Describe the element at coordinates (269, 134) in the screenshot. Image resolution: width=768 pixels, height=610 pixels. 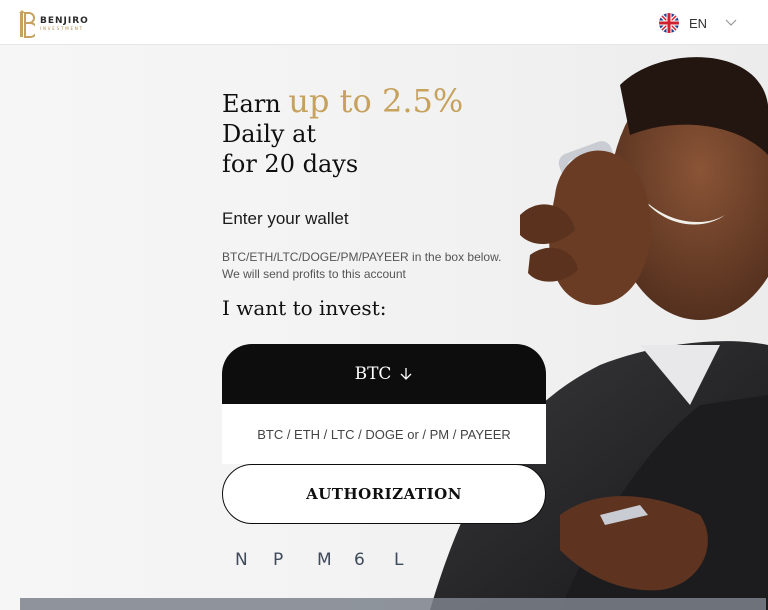
I see `hero-daily: Daily at` at that location.